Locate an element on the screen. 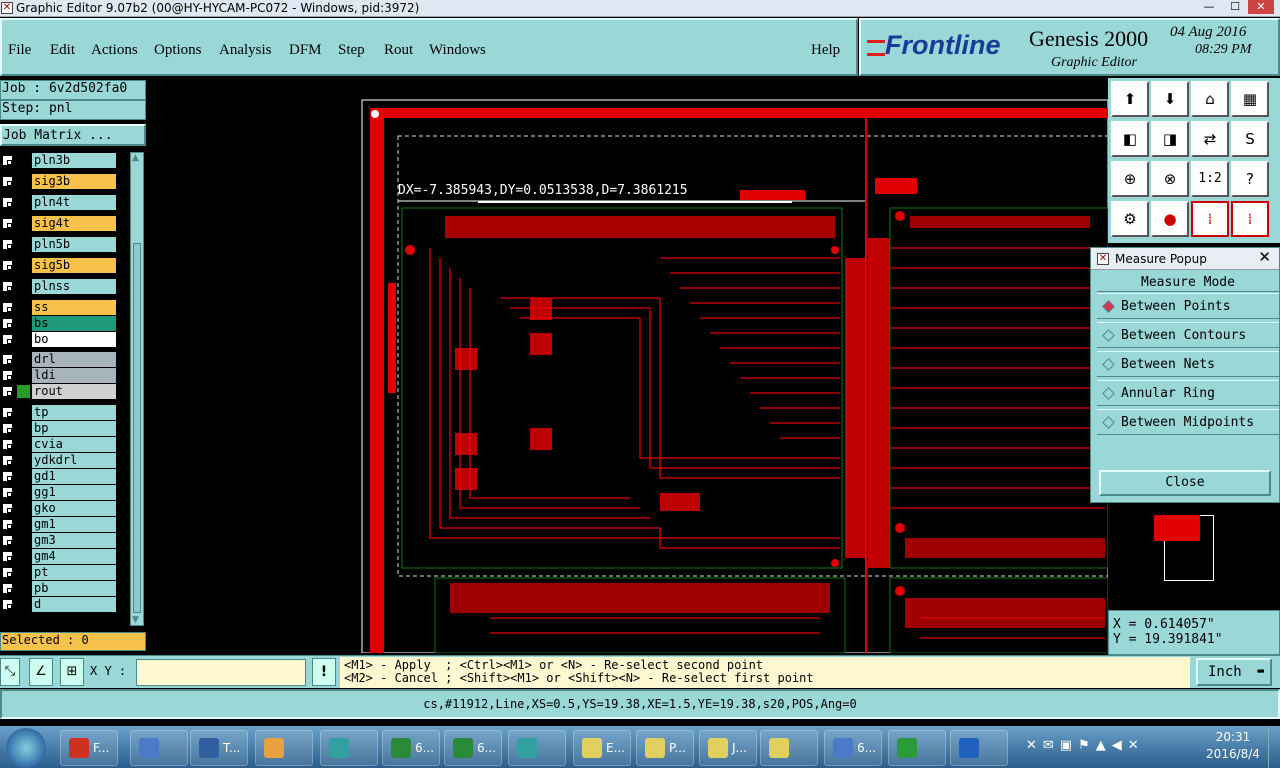  tools-icon: ⚙ is located at coordinates (1130, 219).